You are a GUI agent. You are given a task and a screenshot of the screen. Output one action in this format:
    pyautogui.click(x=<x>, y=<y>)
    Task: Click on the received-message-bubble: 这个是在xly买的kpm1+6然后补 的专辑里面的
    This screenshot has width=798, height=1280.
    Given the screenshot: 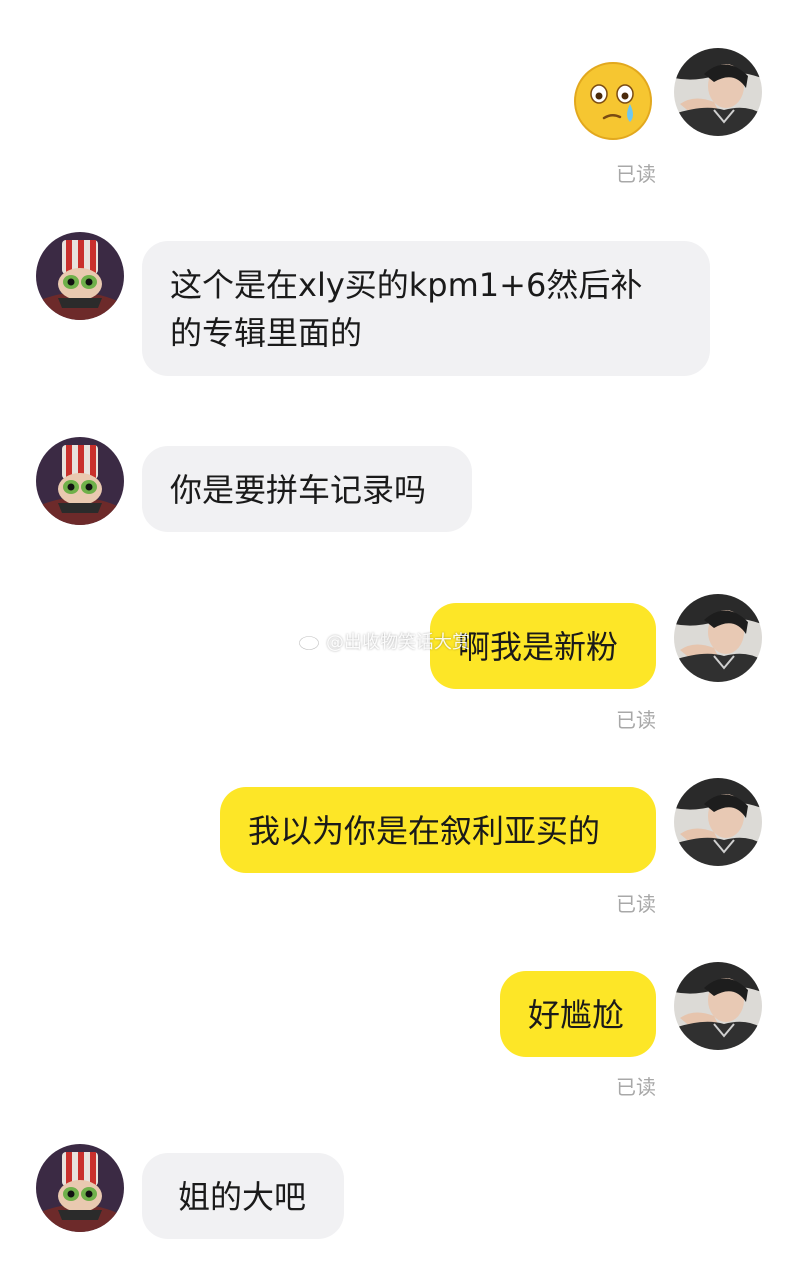 What is the action you would take?
    pyautogui.click(x=426, y=308)
    